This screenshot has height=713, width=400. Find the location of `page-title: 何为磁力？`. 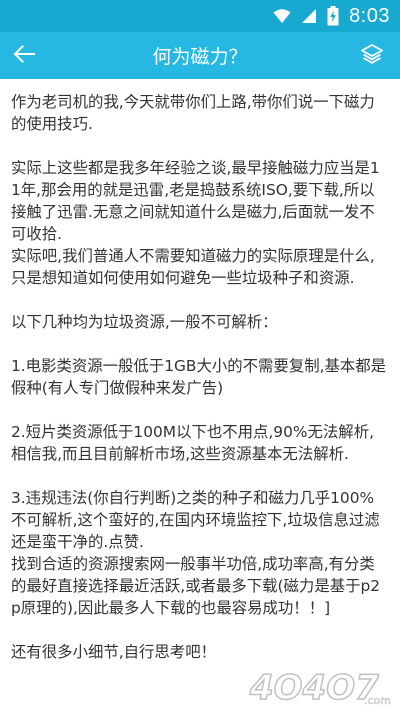

page-title: 何为磁力？ is located at coordinates (200, 55).